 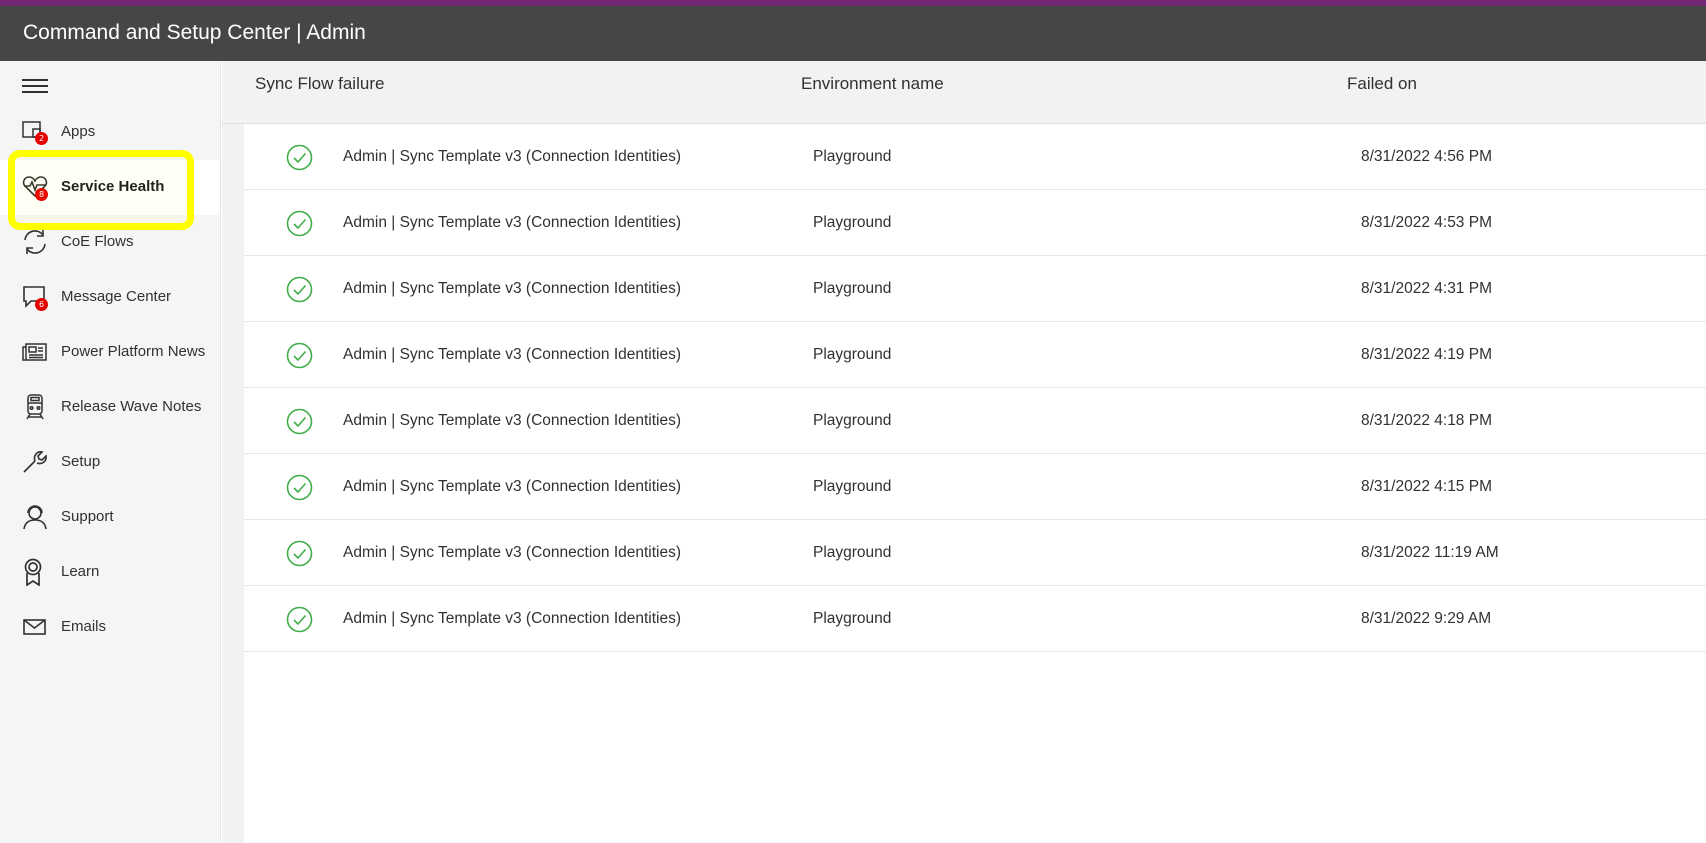 I want to click on sidebar-item-coe-flows: CoE Flows, so click(x=110, y=242).